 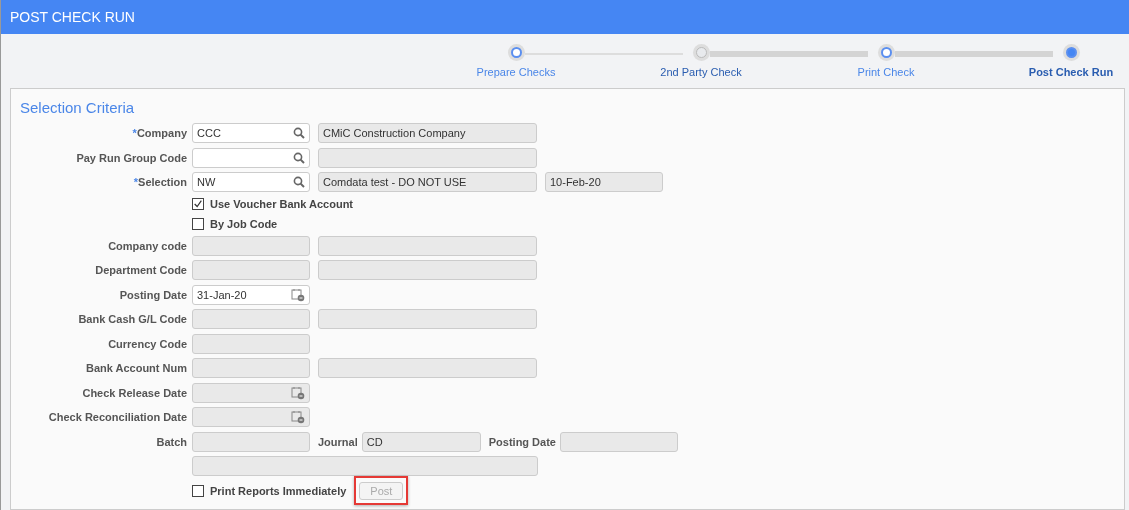 I want to click on step-link: 2nd Party Check, so click(x=701, y=72).